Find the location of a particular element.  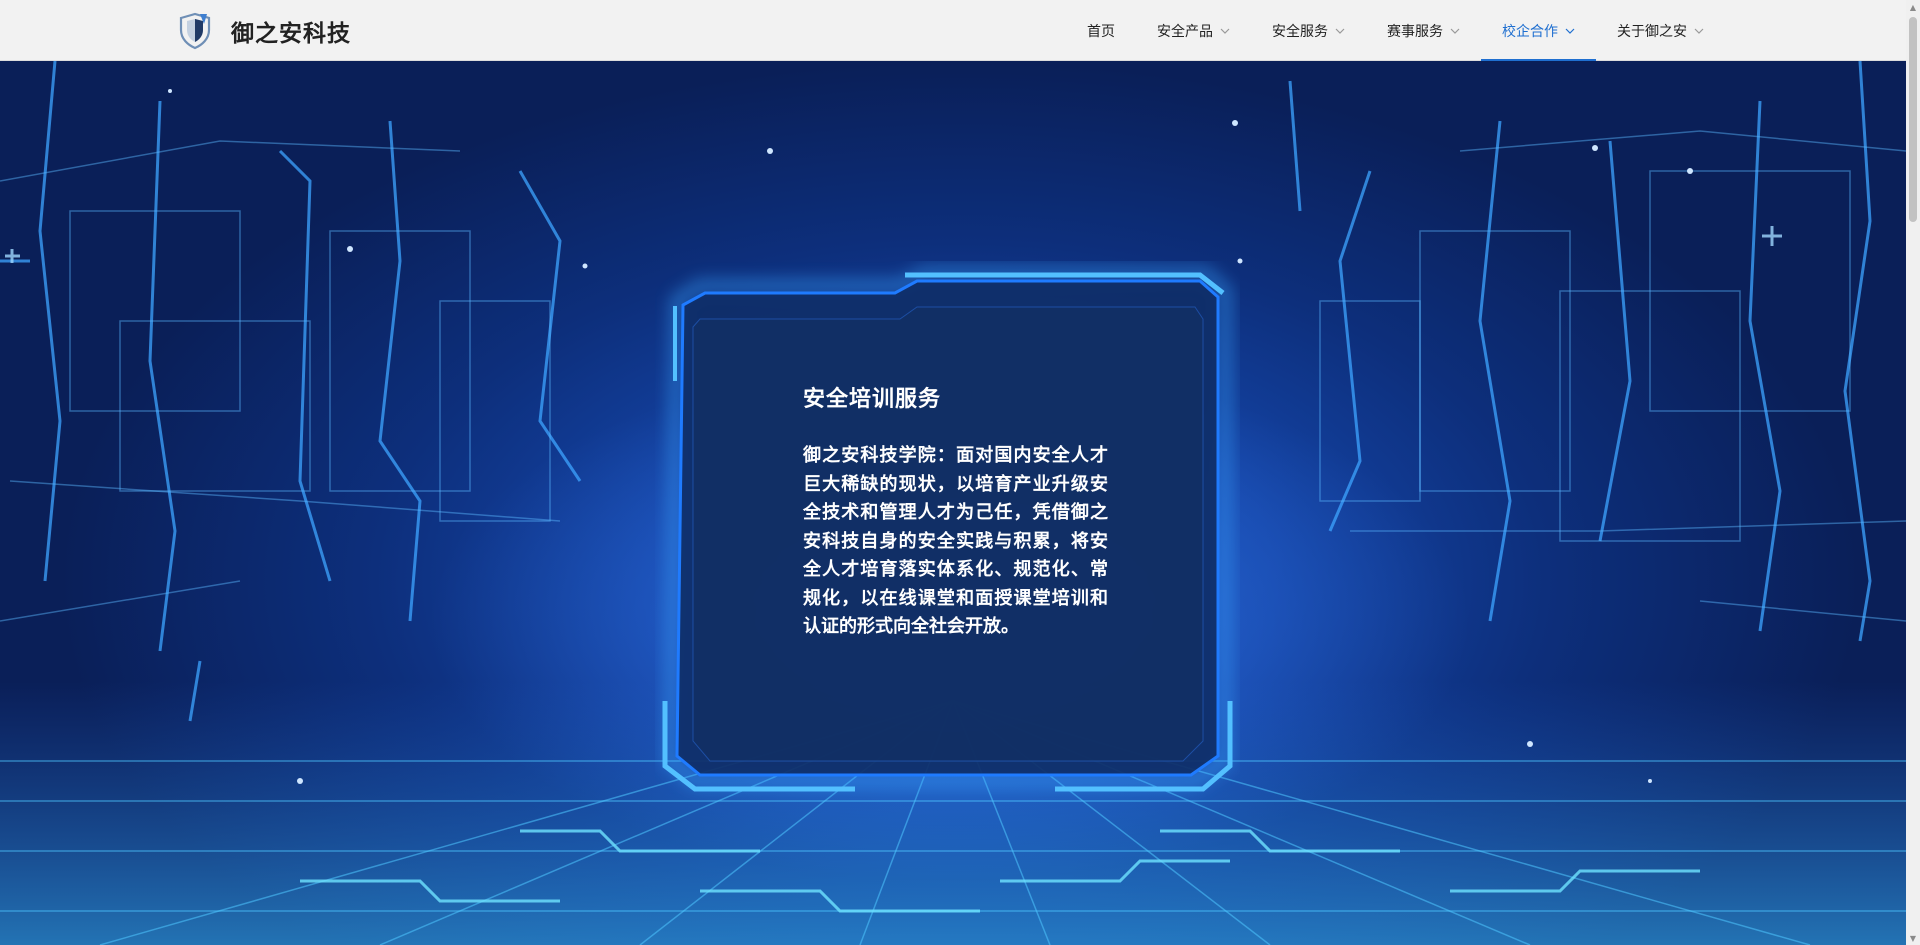

site-header: 御之安科技 首页 安全产品 安全服务 赛事服务 校企合作 关于御之安 is located at coordinates (953, 30).